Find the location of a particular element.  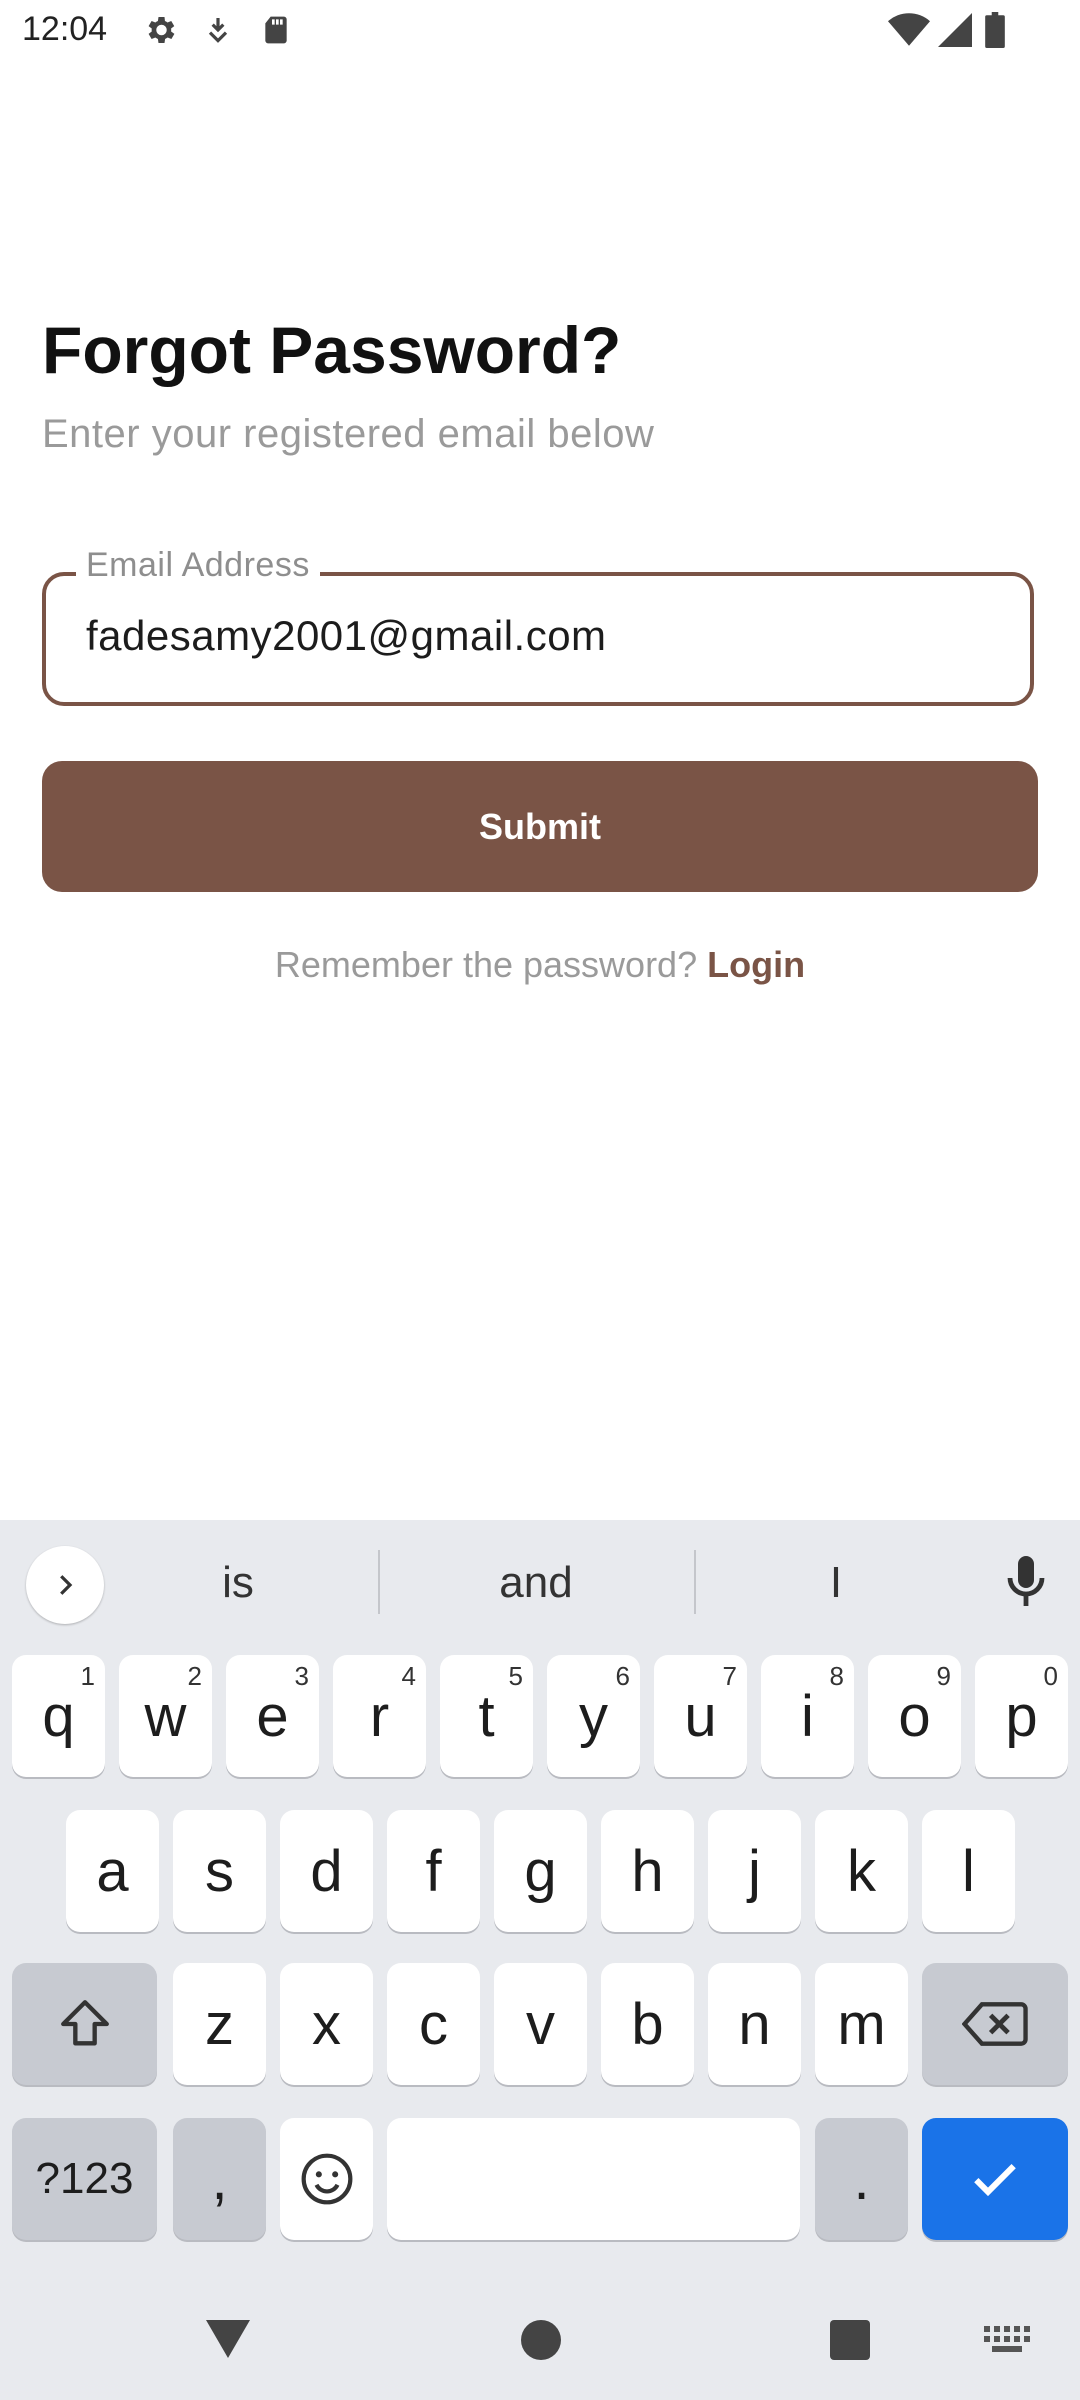

remember-password-row: Remember the password? Login is located at coordinates (540, 965).